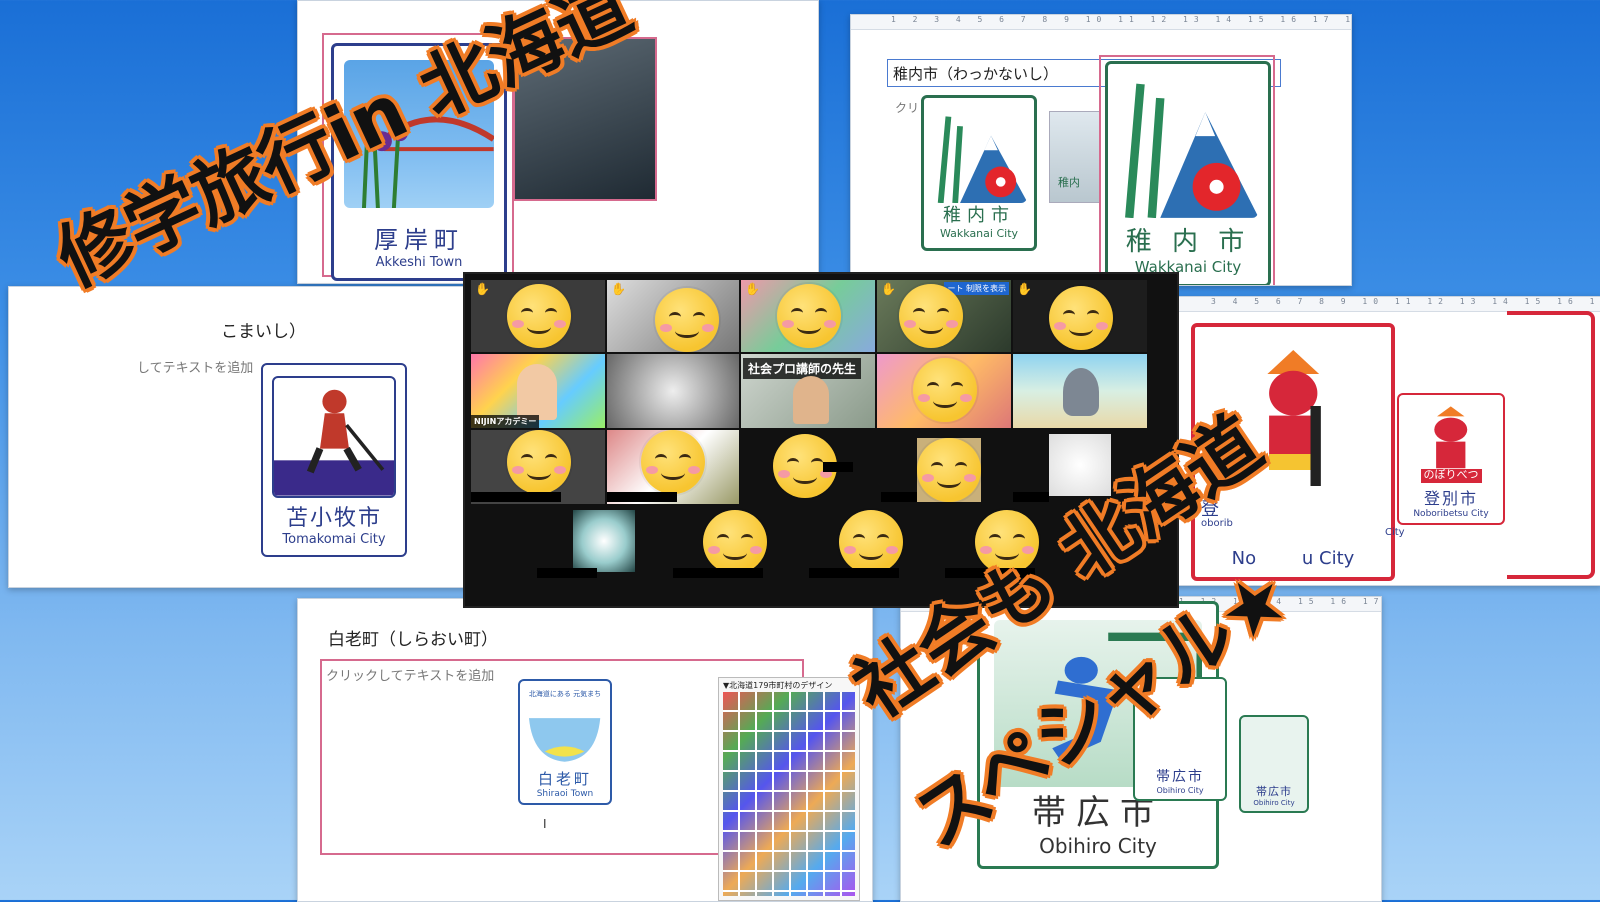  What do you see at coordinates (975, 73) in the screenshot?
I see `slide-title: 稚内市（わっかないし）` at bounding box center [975, 73].